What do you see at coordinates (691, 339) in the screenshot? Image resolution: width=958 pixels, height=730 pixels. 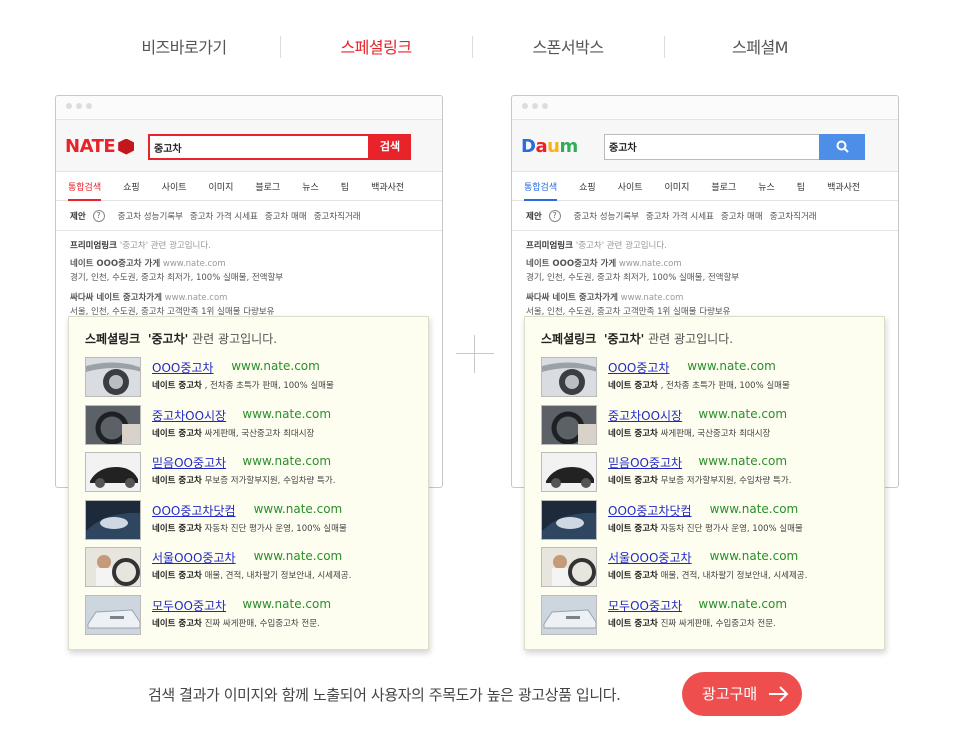 I see `popup-suffix: 관련 광고입니다.` at bounding box center [691, 339].